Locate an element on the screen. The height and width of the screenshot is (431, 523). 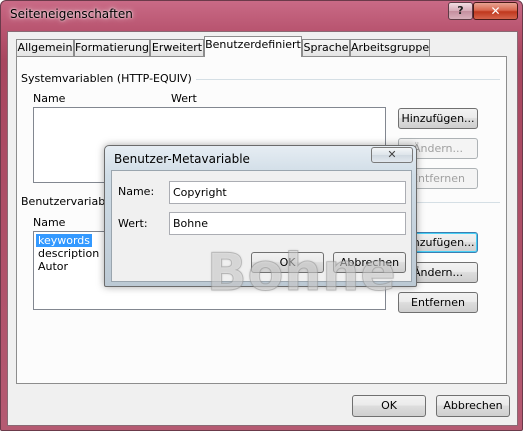
value-label: Wert: is located at coordinates (133, 223).